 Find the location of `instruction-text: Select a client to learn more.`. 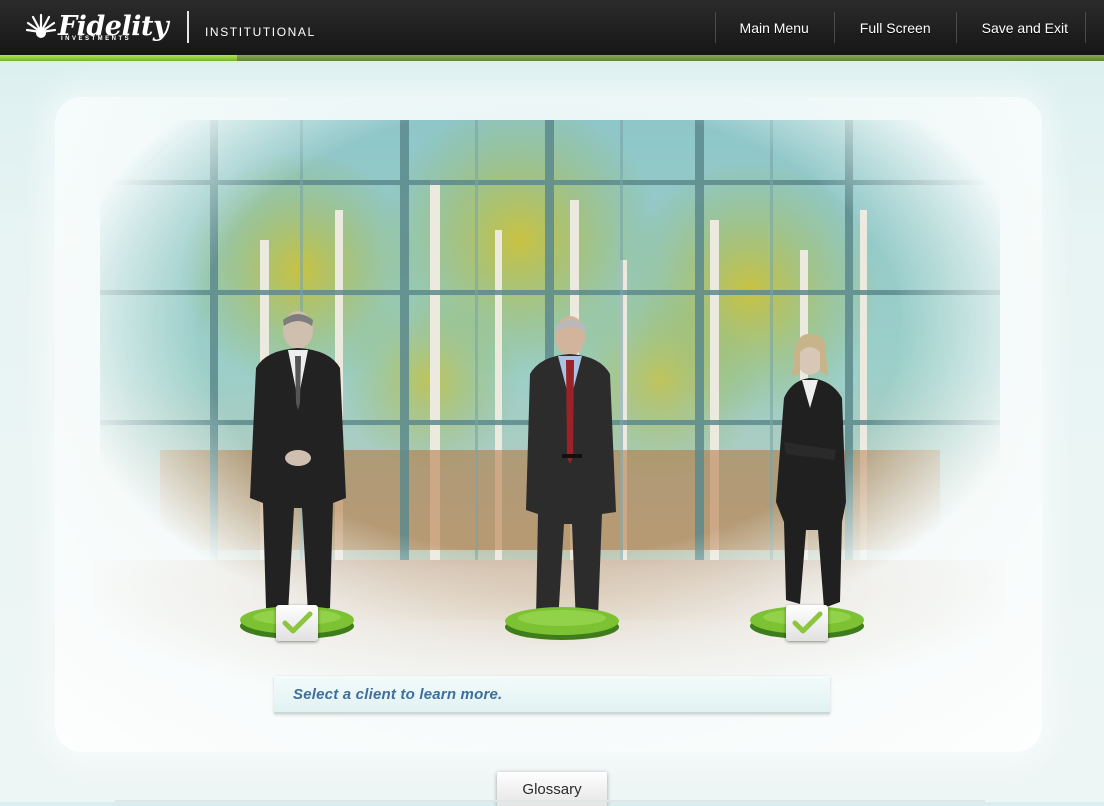

instruction-text: Select a client to learn more. is located at coordinates (398, 694).